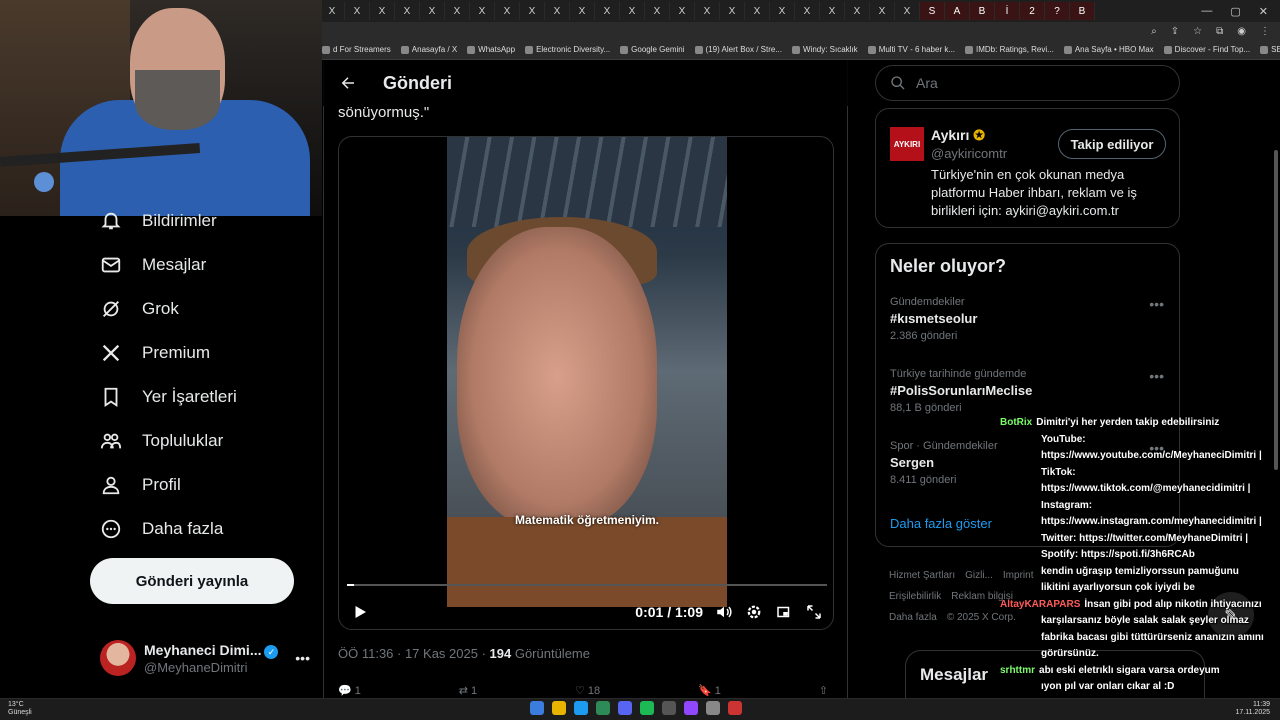  What do you see at coordinates (1057, 11) in the screenshot?
I see `browser-tab: ?` at bounding box center [1057, 11].